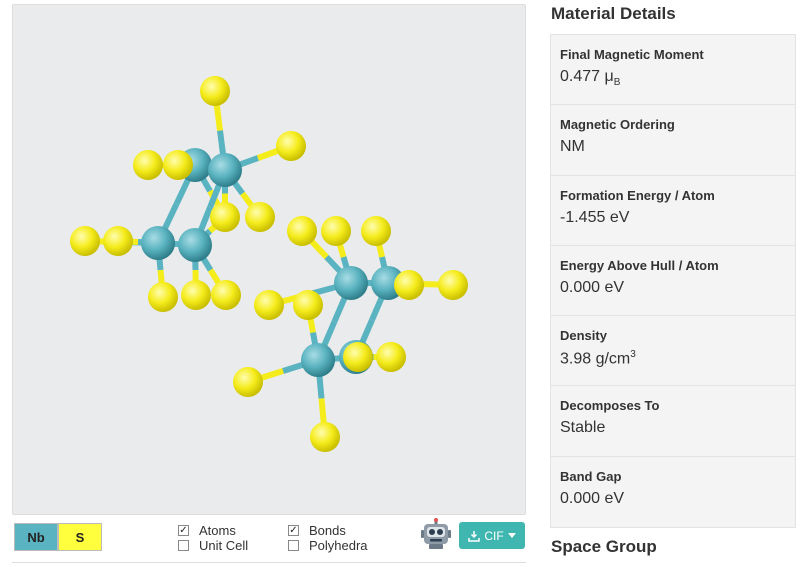 The image size is (800, 567). I want to click on property-row: Density 3.98 g/cm3, so click(673, 351).